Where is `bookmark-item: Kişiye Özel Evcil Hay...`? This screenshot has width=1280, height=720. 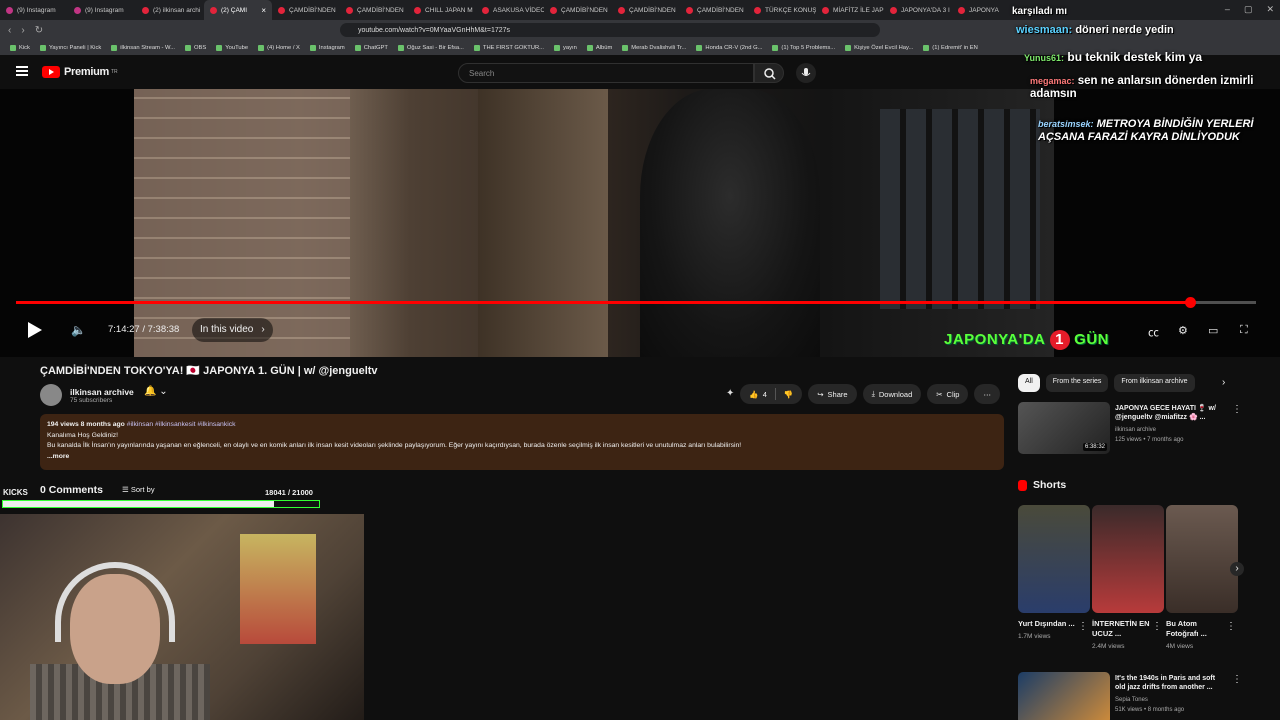 bookmark-item: Kişiye Özel Evcil Hay... is located at coordinates (879, 47).